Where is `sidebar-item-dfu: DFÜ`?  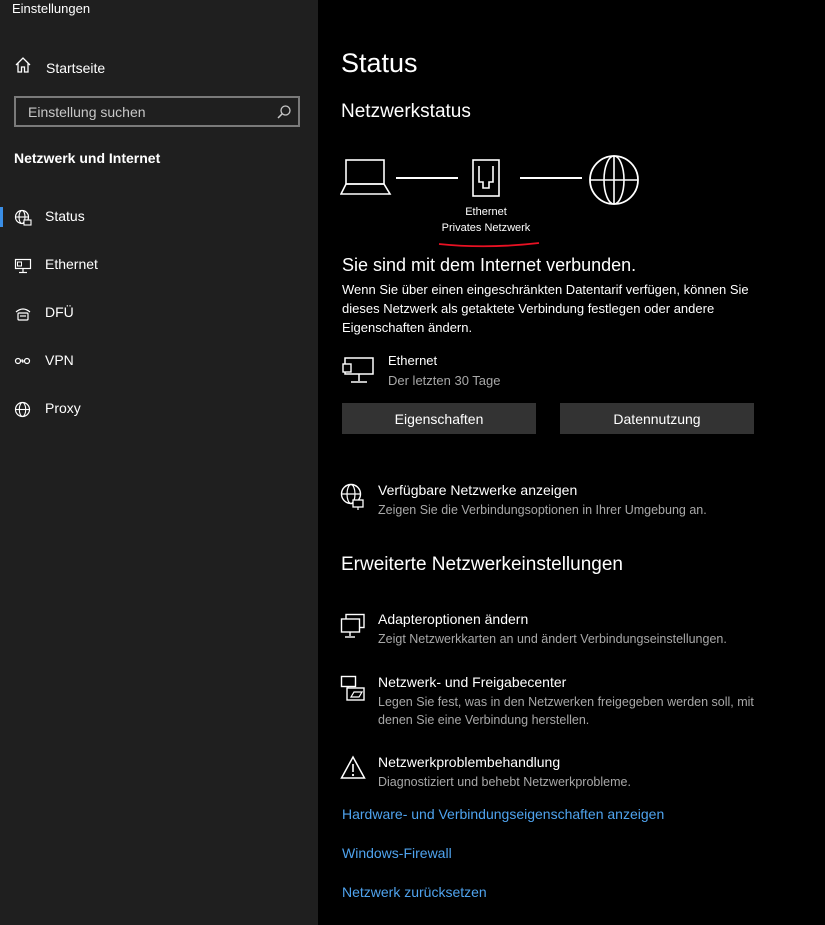 sidebar-item-dfu: DFÜ is located at coordinates (159, 313).